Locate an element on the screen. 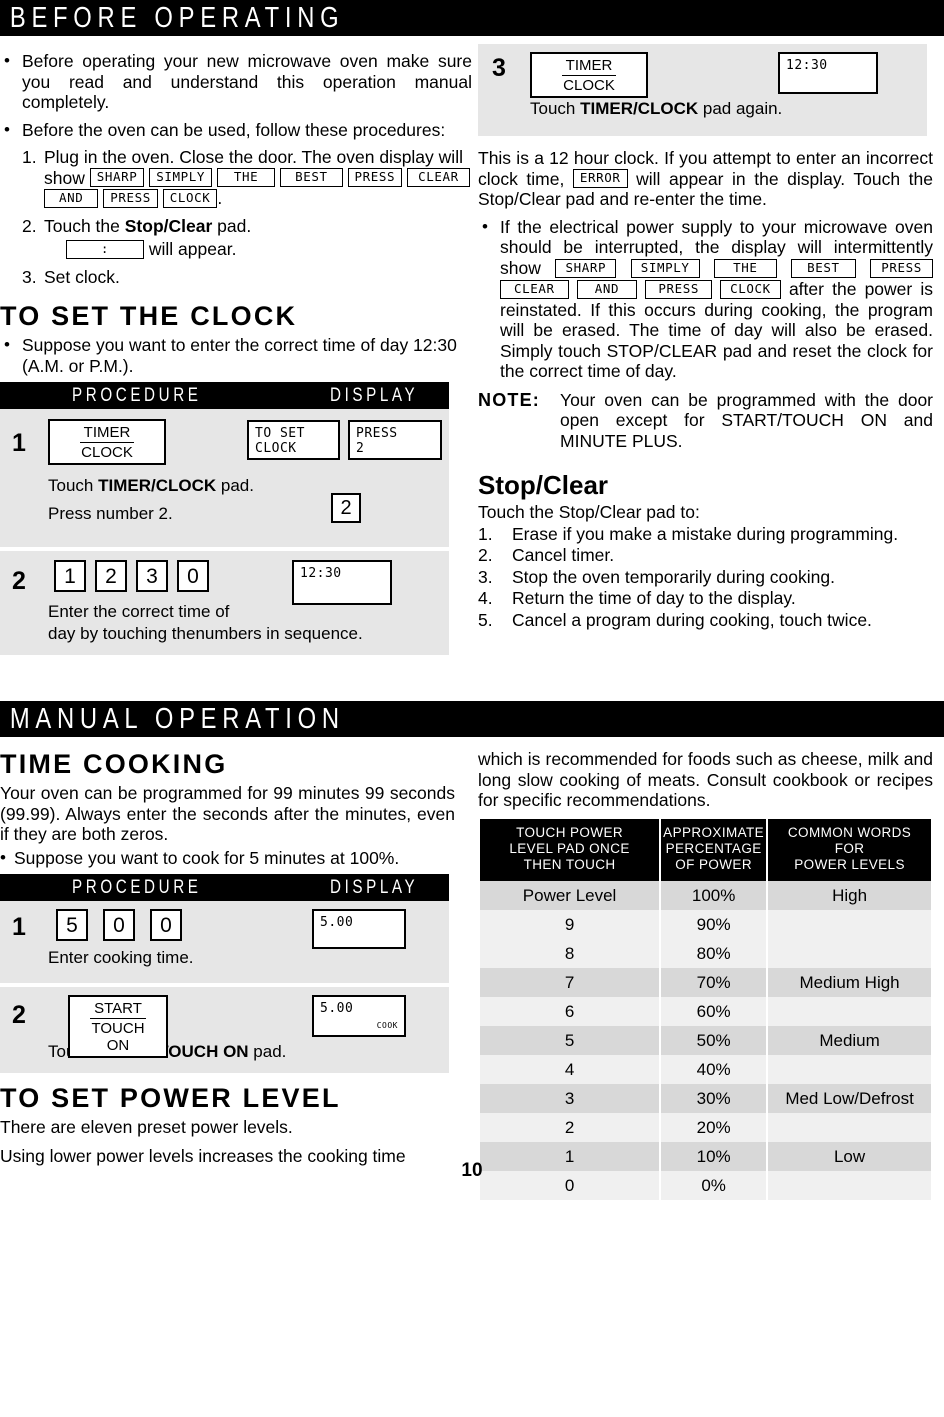 This screenshot has height=1417, width=944. numpad-0-b: 0 is located at coordinates (166, 925).